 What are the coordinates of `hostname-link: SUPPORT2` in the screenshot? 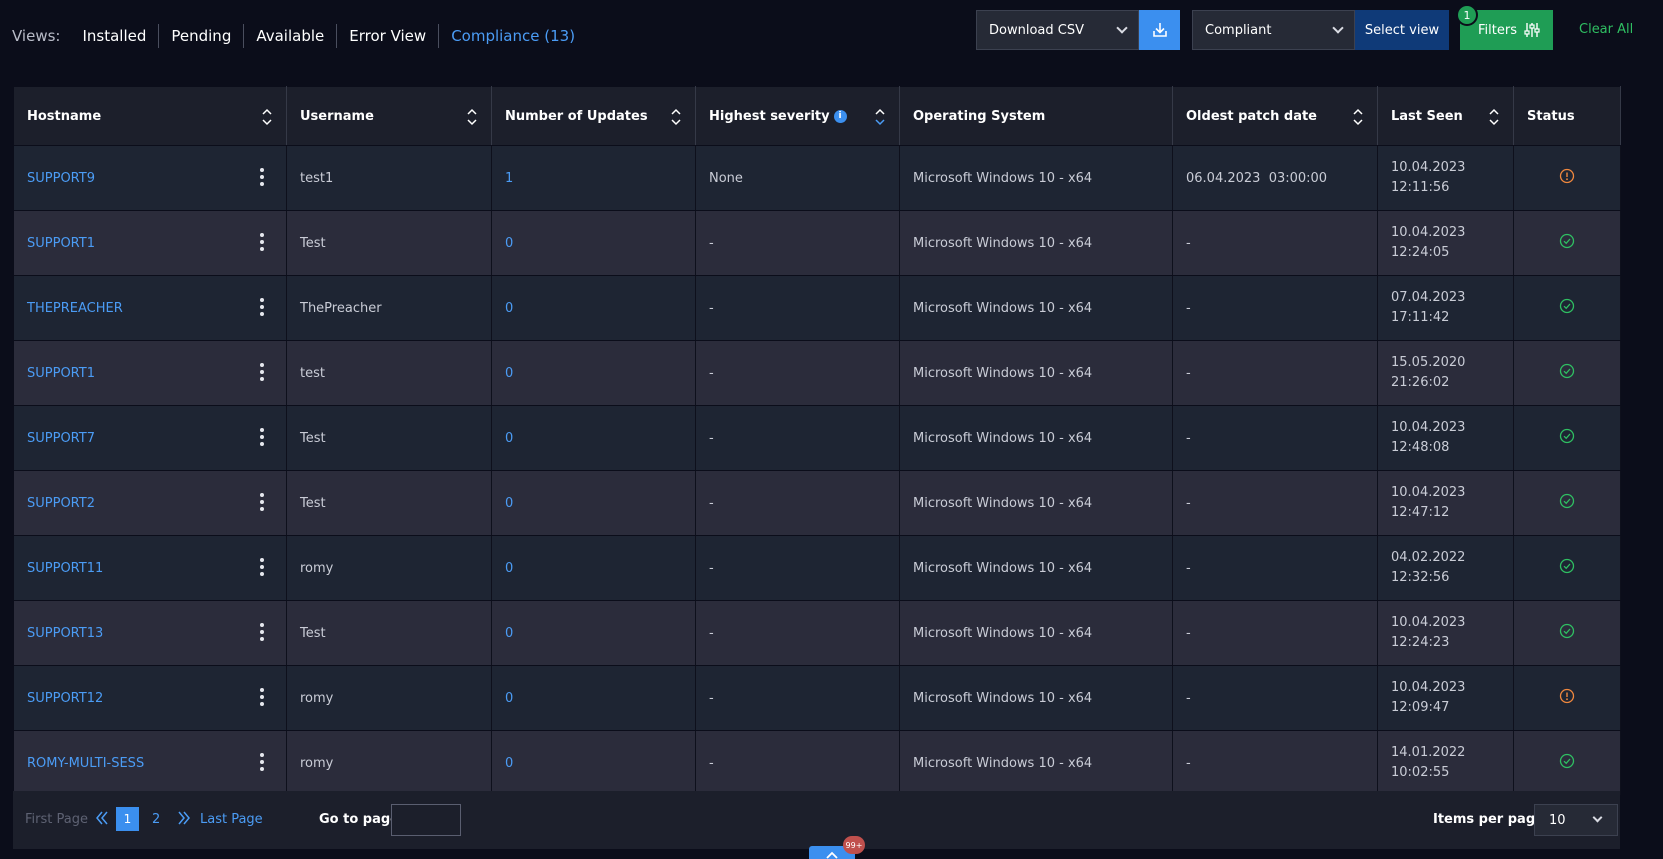 It's located at (61, 503).